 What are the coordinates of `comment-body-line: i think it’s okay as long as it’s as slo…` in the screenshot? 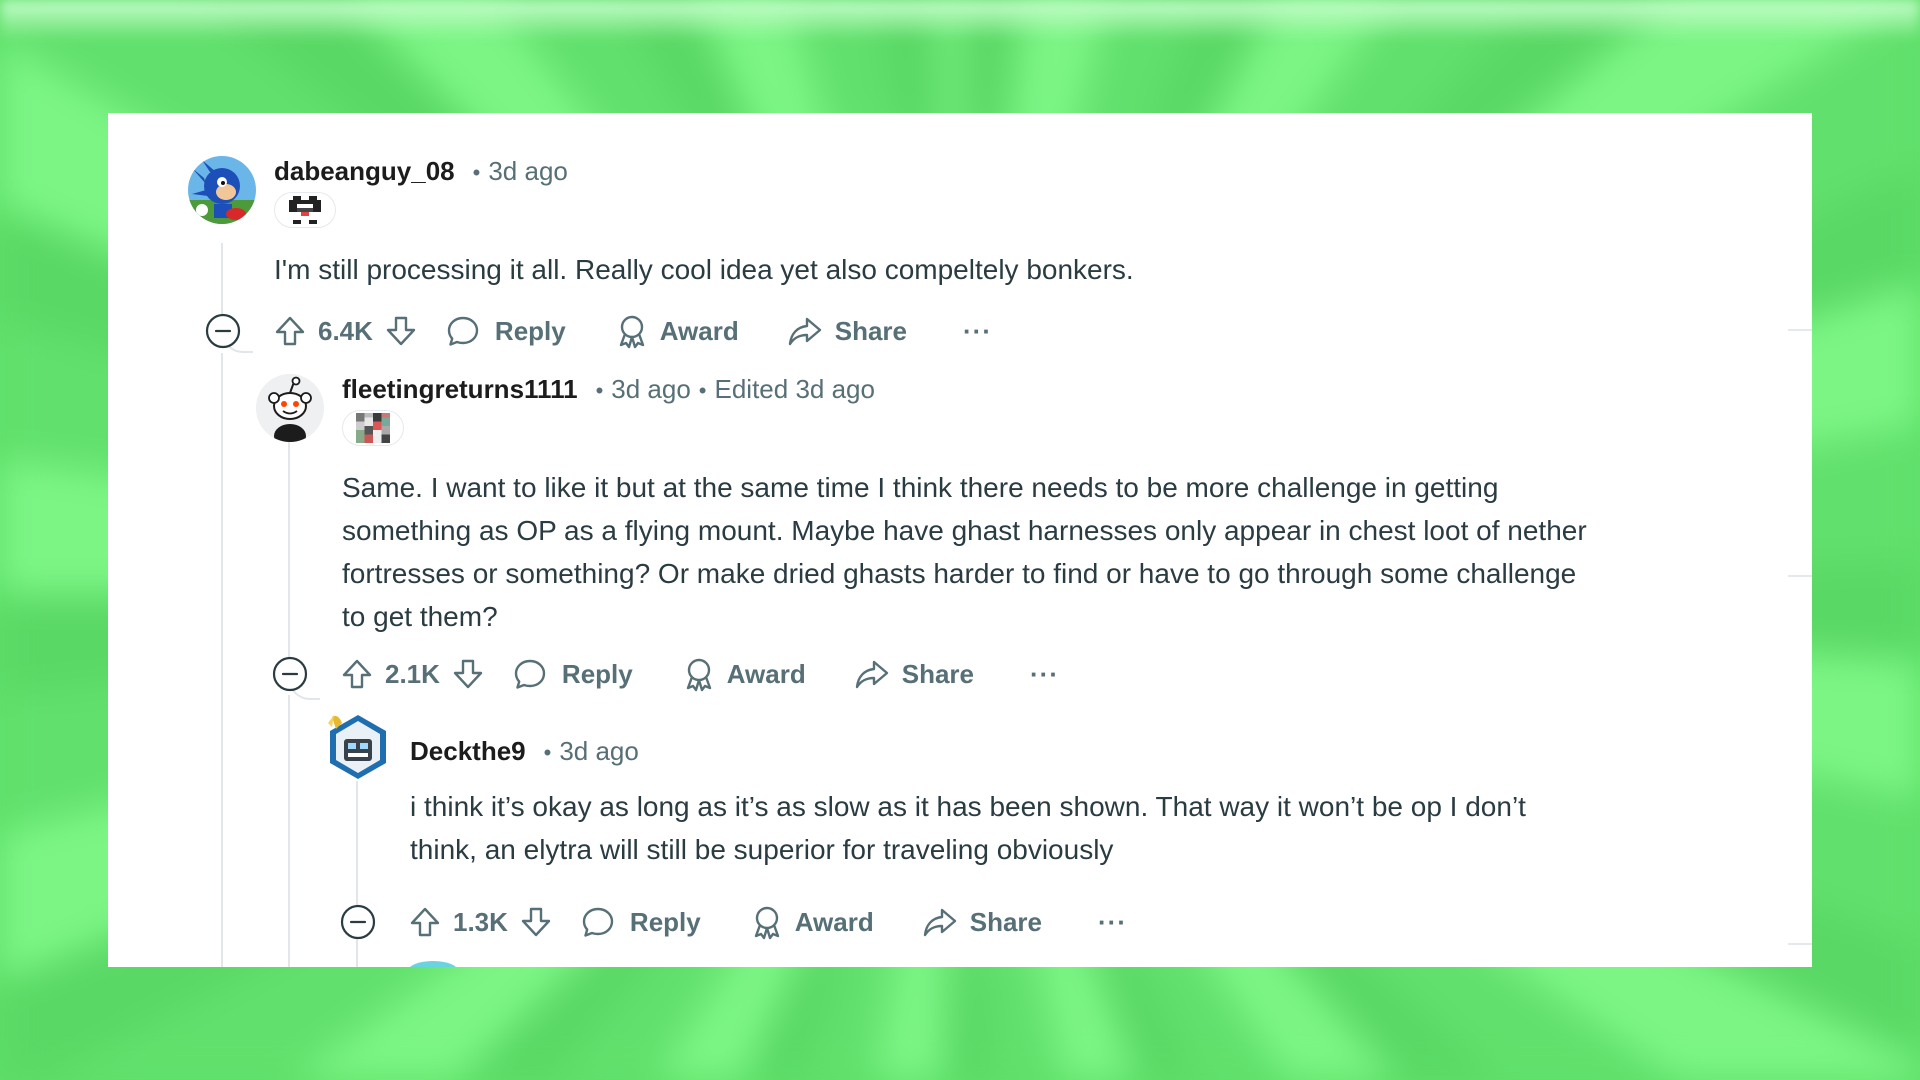 It's located at (968, 806).